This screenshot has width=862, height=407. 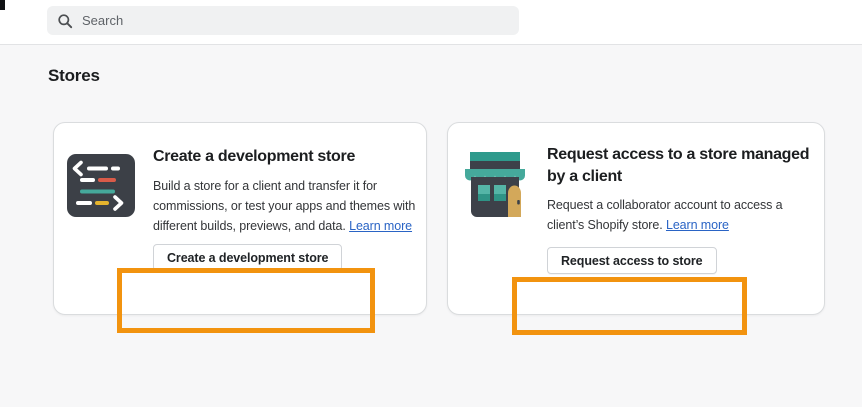 I want to click on code-terminal-icon, so click(x=101, y=185).